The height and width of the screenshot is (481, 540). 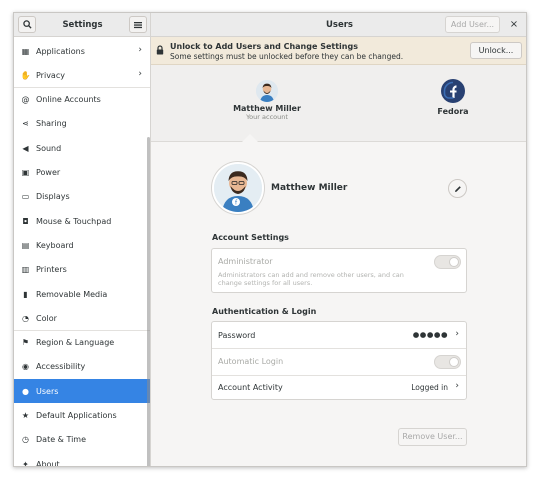 What do you see at coordinates (82, 270) in the screenshot?
I see `sidebar-item-printers: ▥ Printers` at bounding box center [82, 270].